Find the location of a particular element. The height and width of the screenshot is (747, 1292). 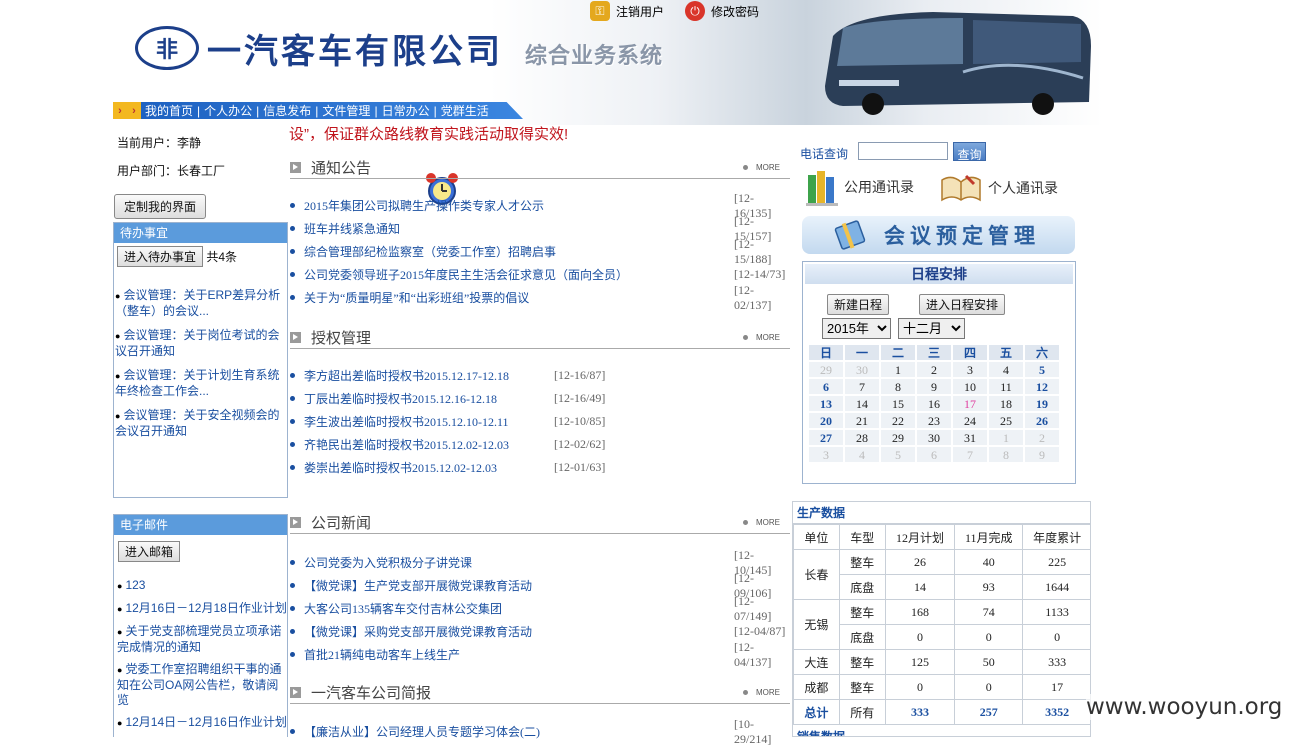

calendar-day: 27 is located at coordinates (826, 437).